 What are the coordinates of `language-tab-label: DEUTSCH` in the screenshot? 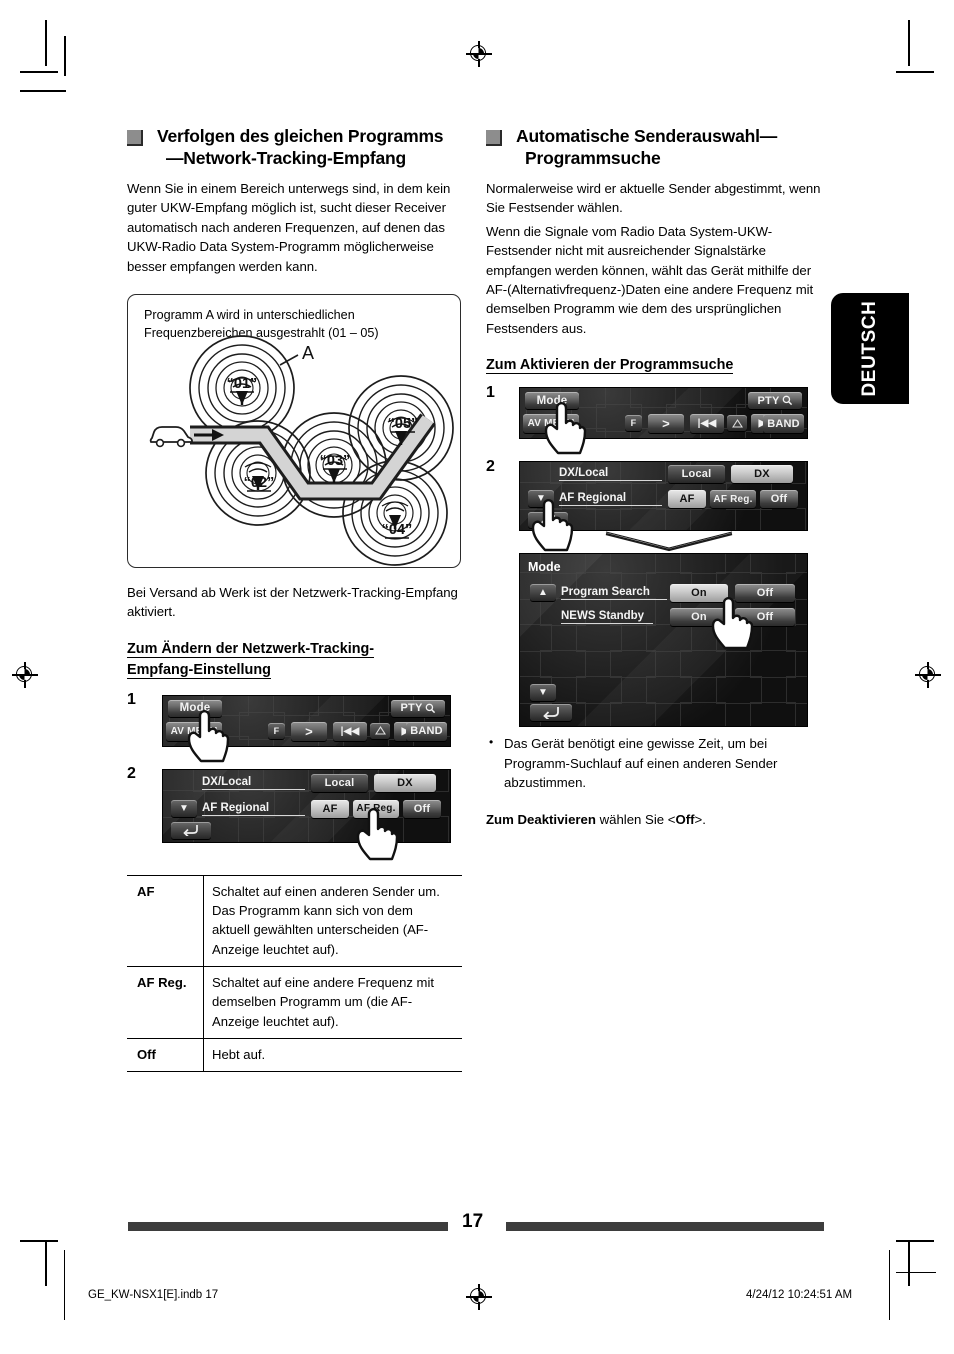 It's located at (869, 348).